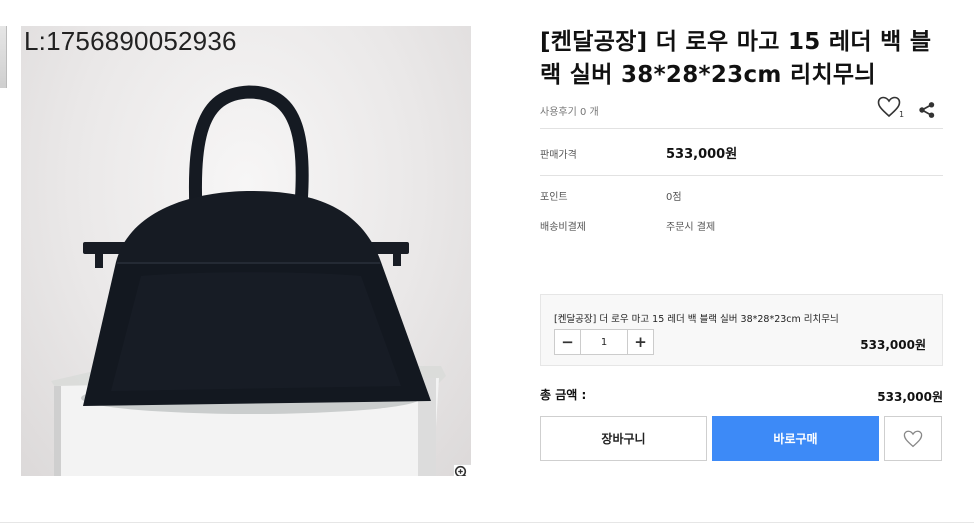  I want to click on wish-button, so click(889, 109).